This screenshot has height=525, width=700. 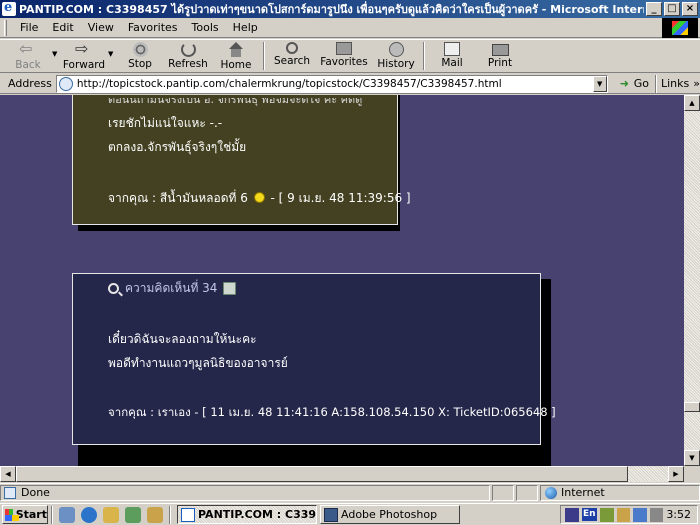 What do you see at coordinates (101, 27) in the screenshot?
I see `menu-view: View` at bounding box center [101, 27].